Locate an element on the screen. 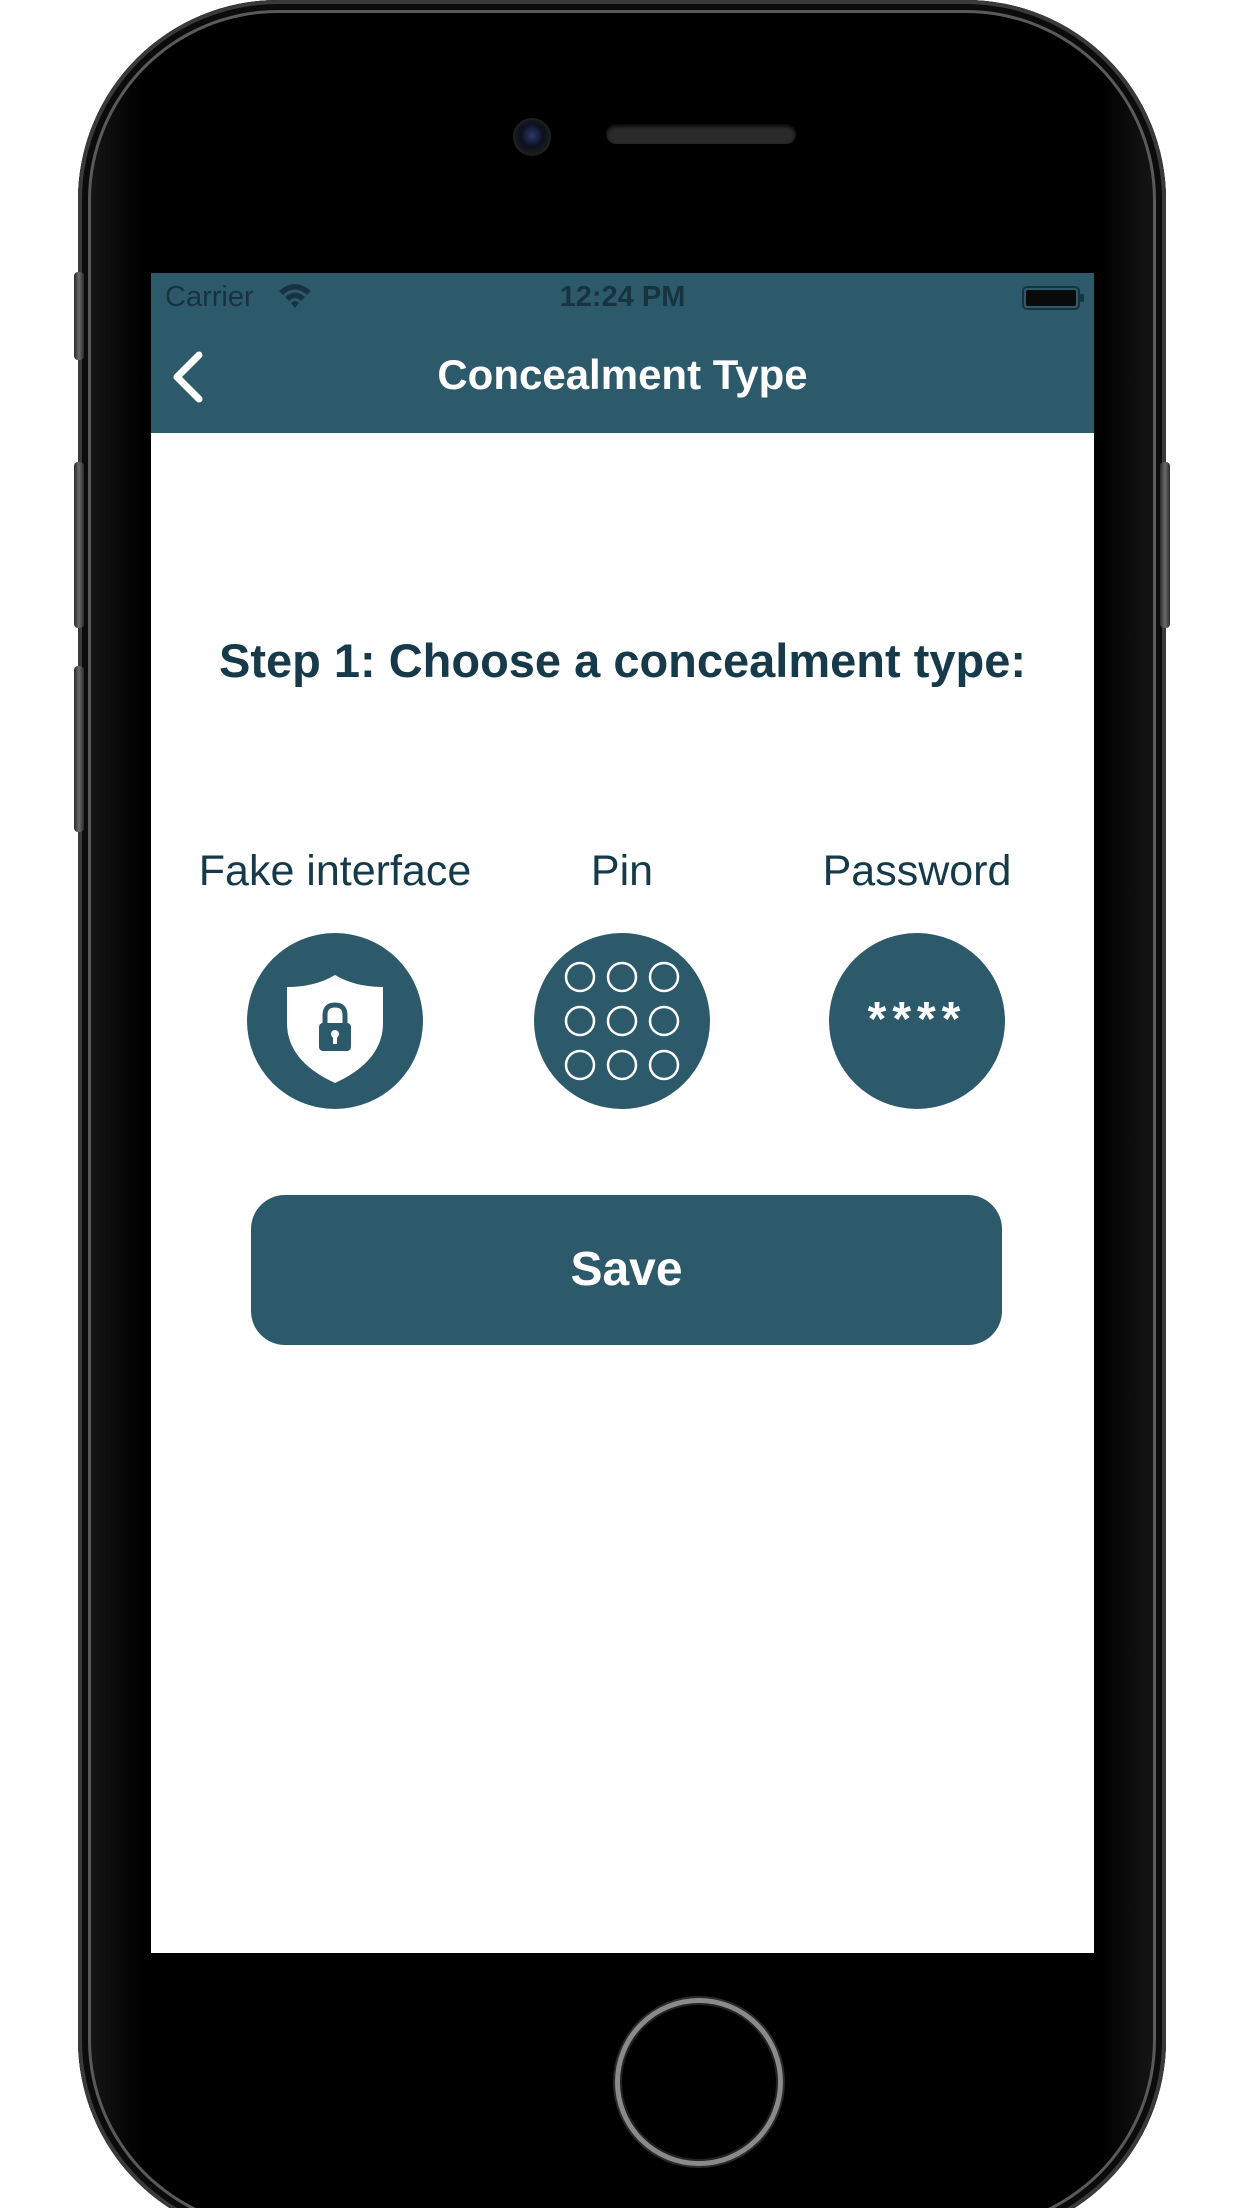  status-bar: Carrier 12:24 PM is located at coordinates (622, 297).